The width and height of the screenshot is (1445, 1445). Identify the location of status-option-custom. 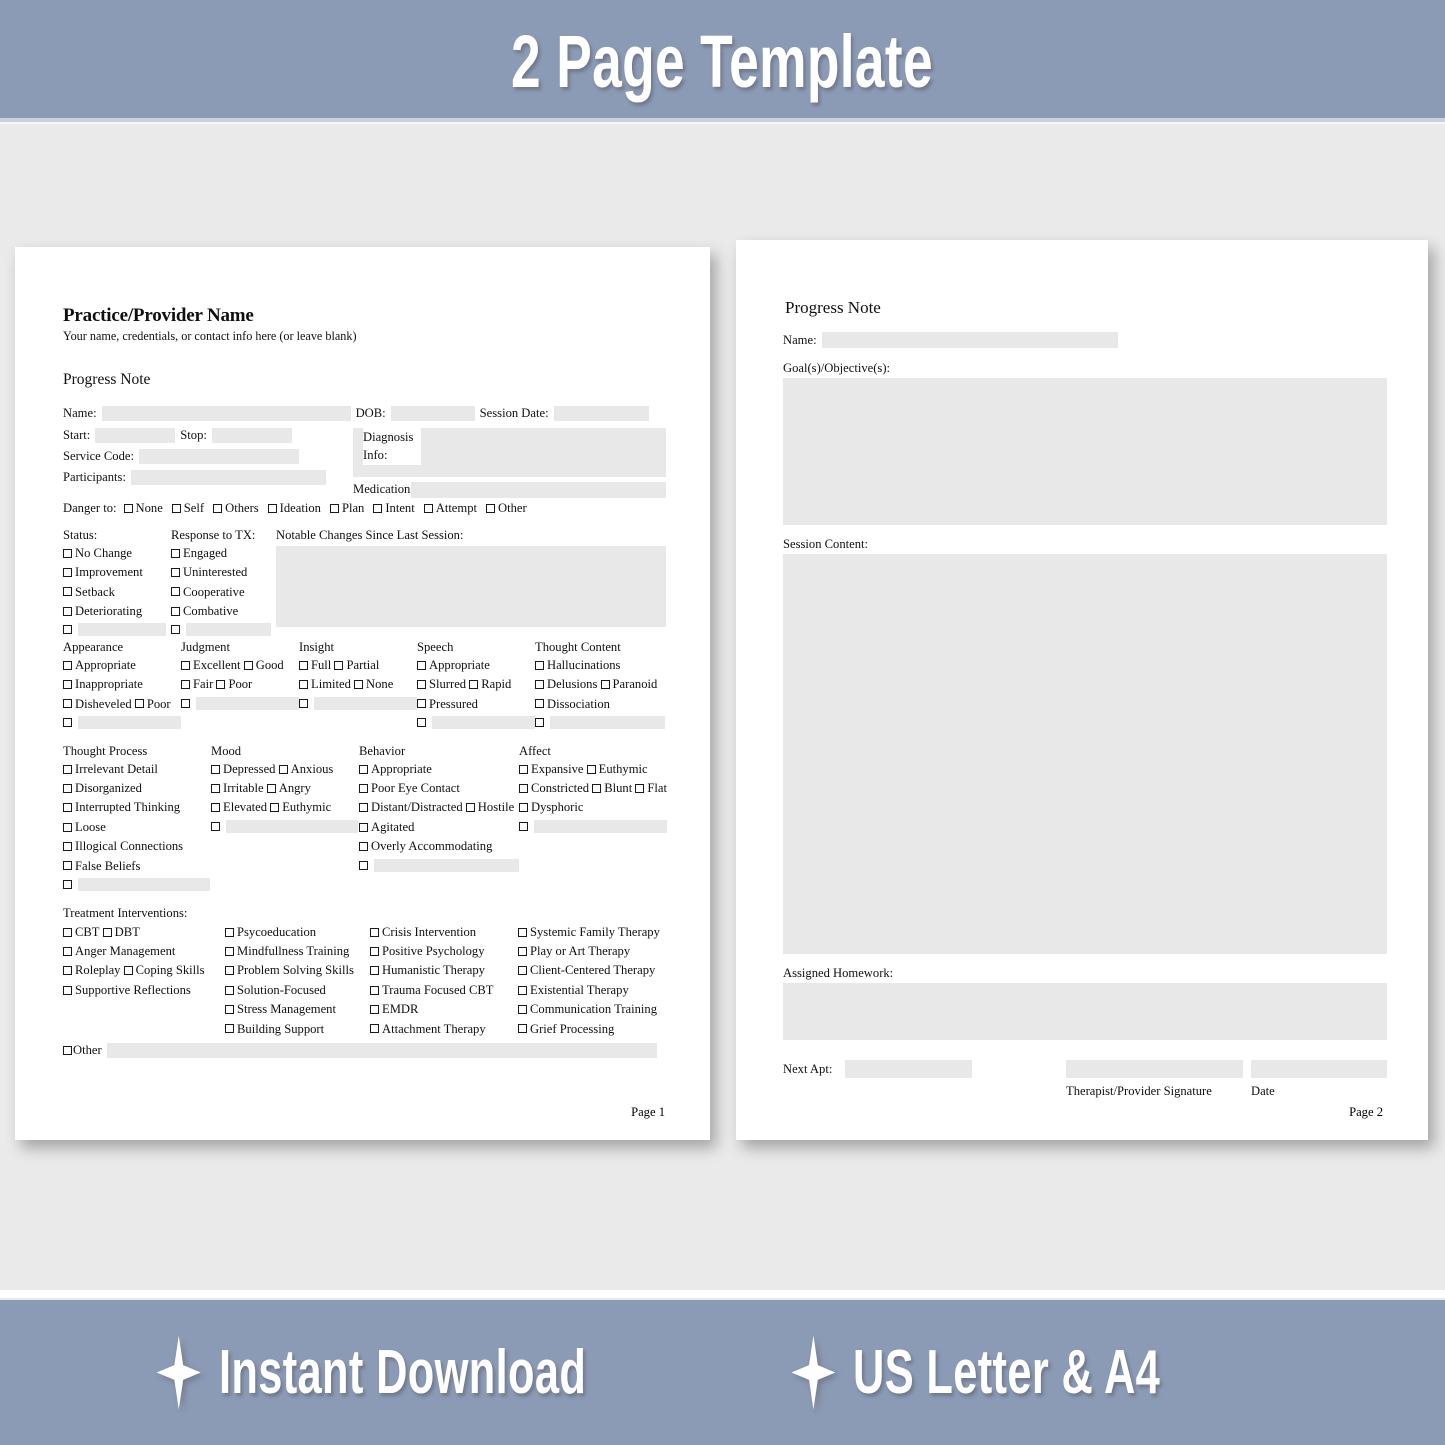
(117, 630).